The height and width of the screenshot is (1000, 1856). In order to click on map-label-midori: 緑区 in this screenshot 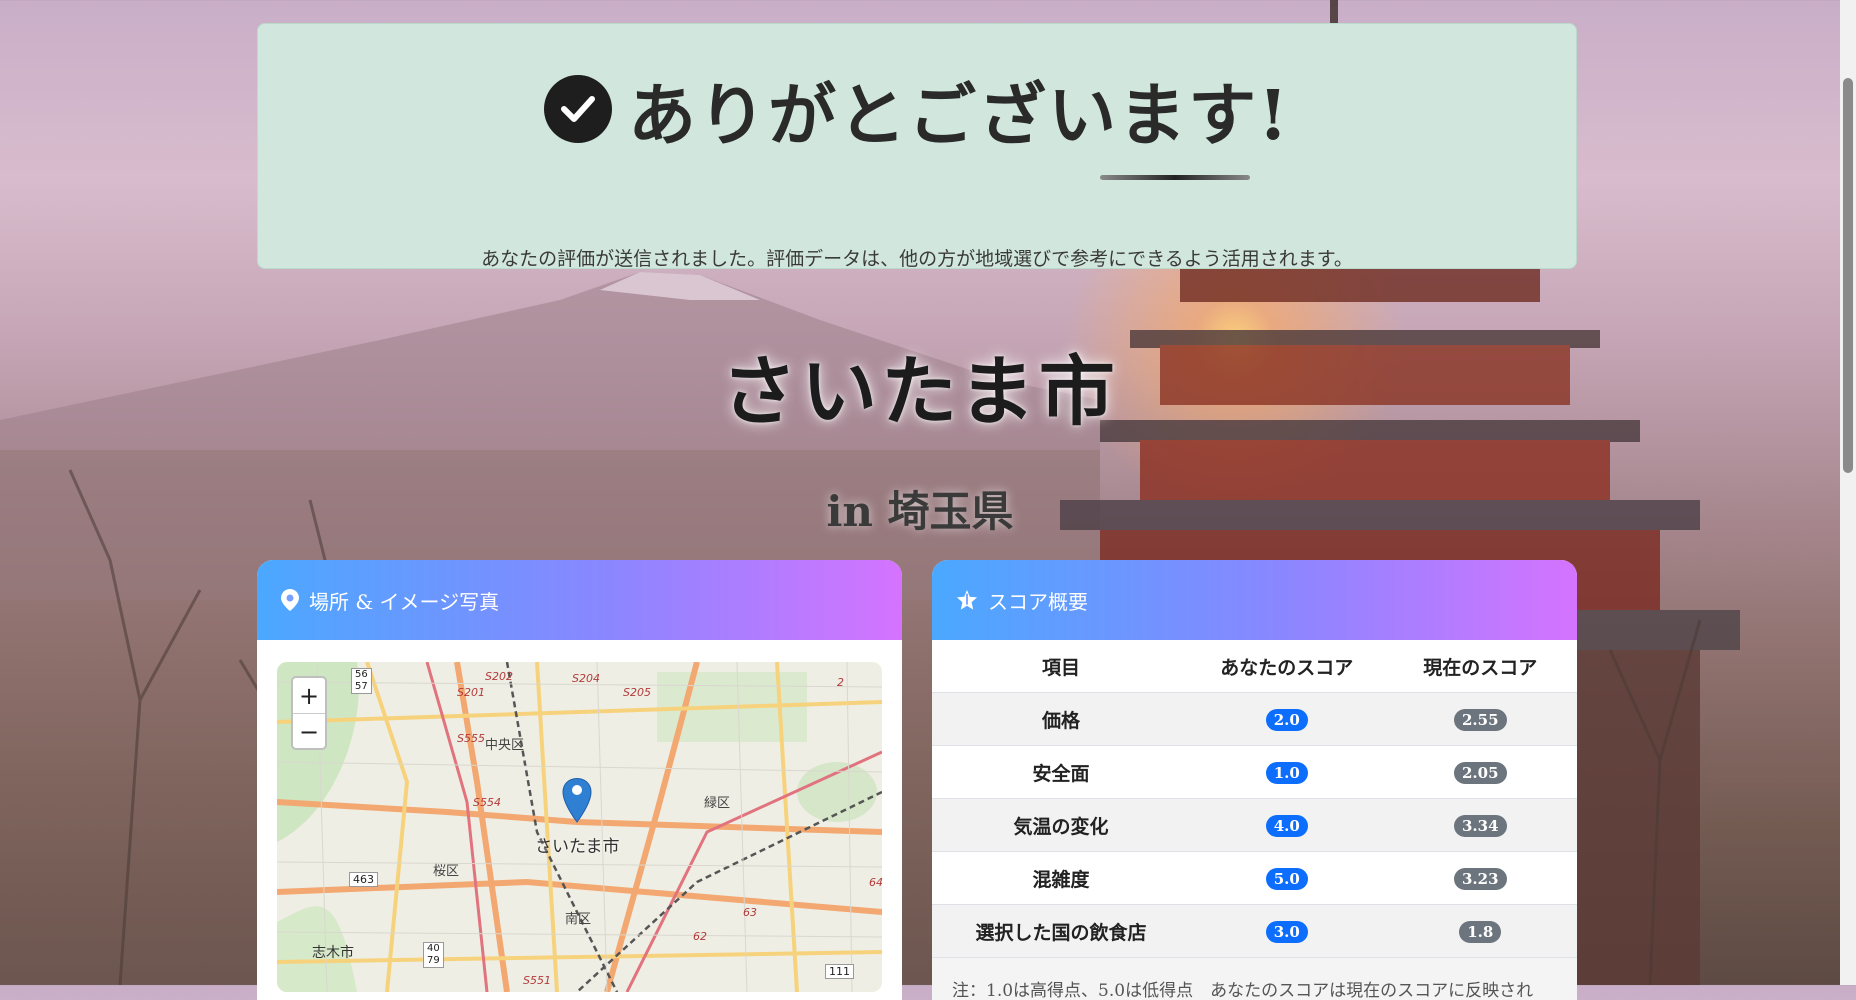, I will do `click(717, 803)`.